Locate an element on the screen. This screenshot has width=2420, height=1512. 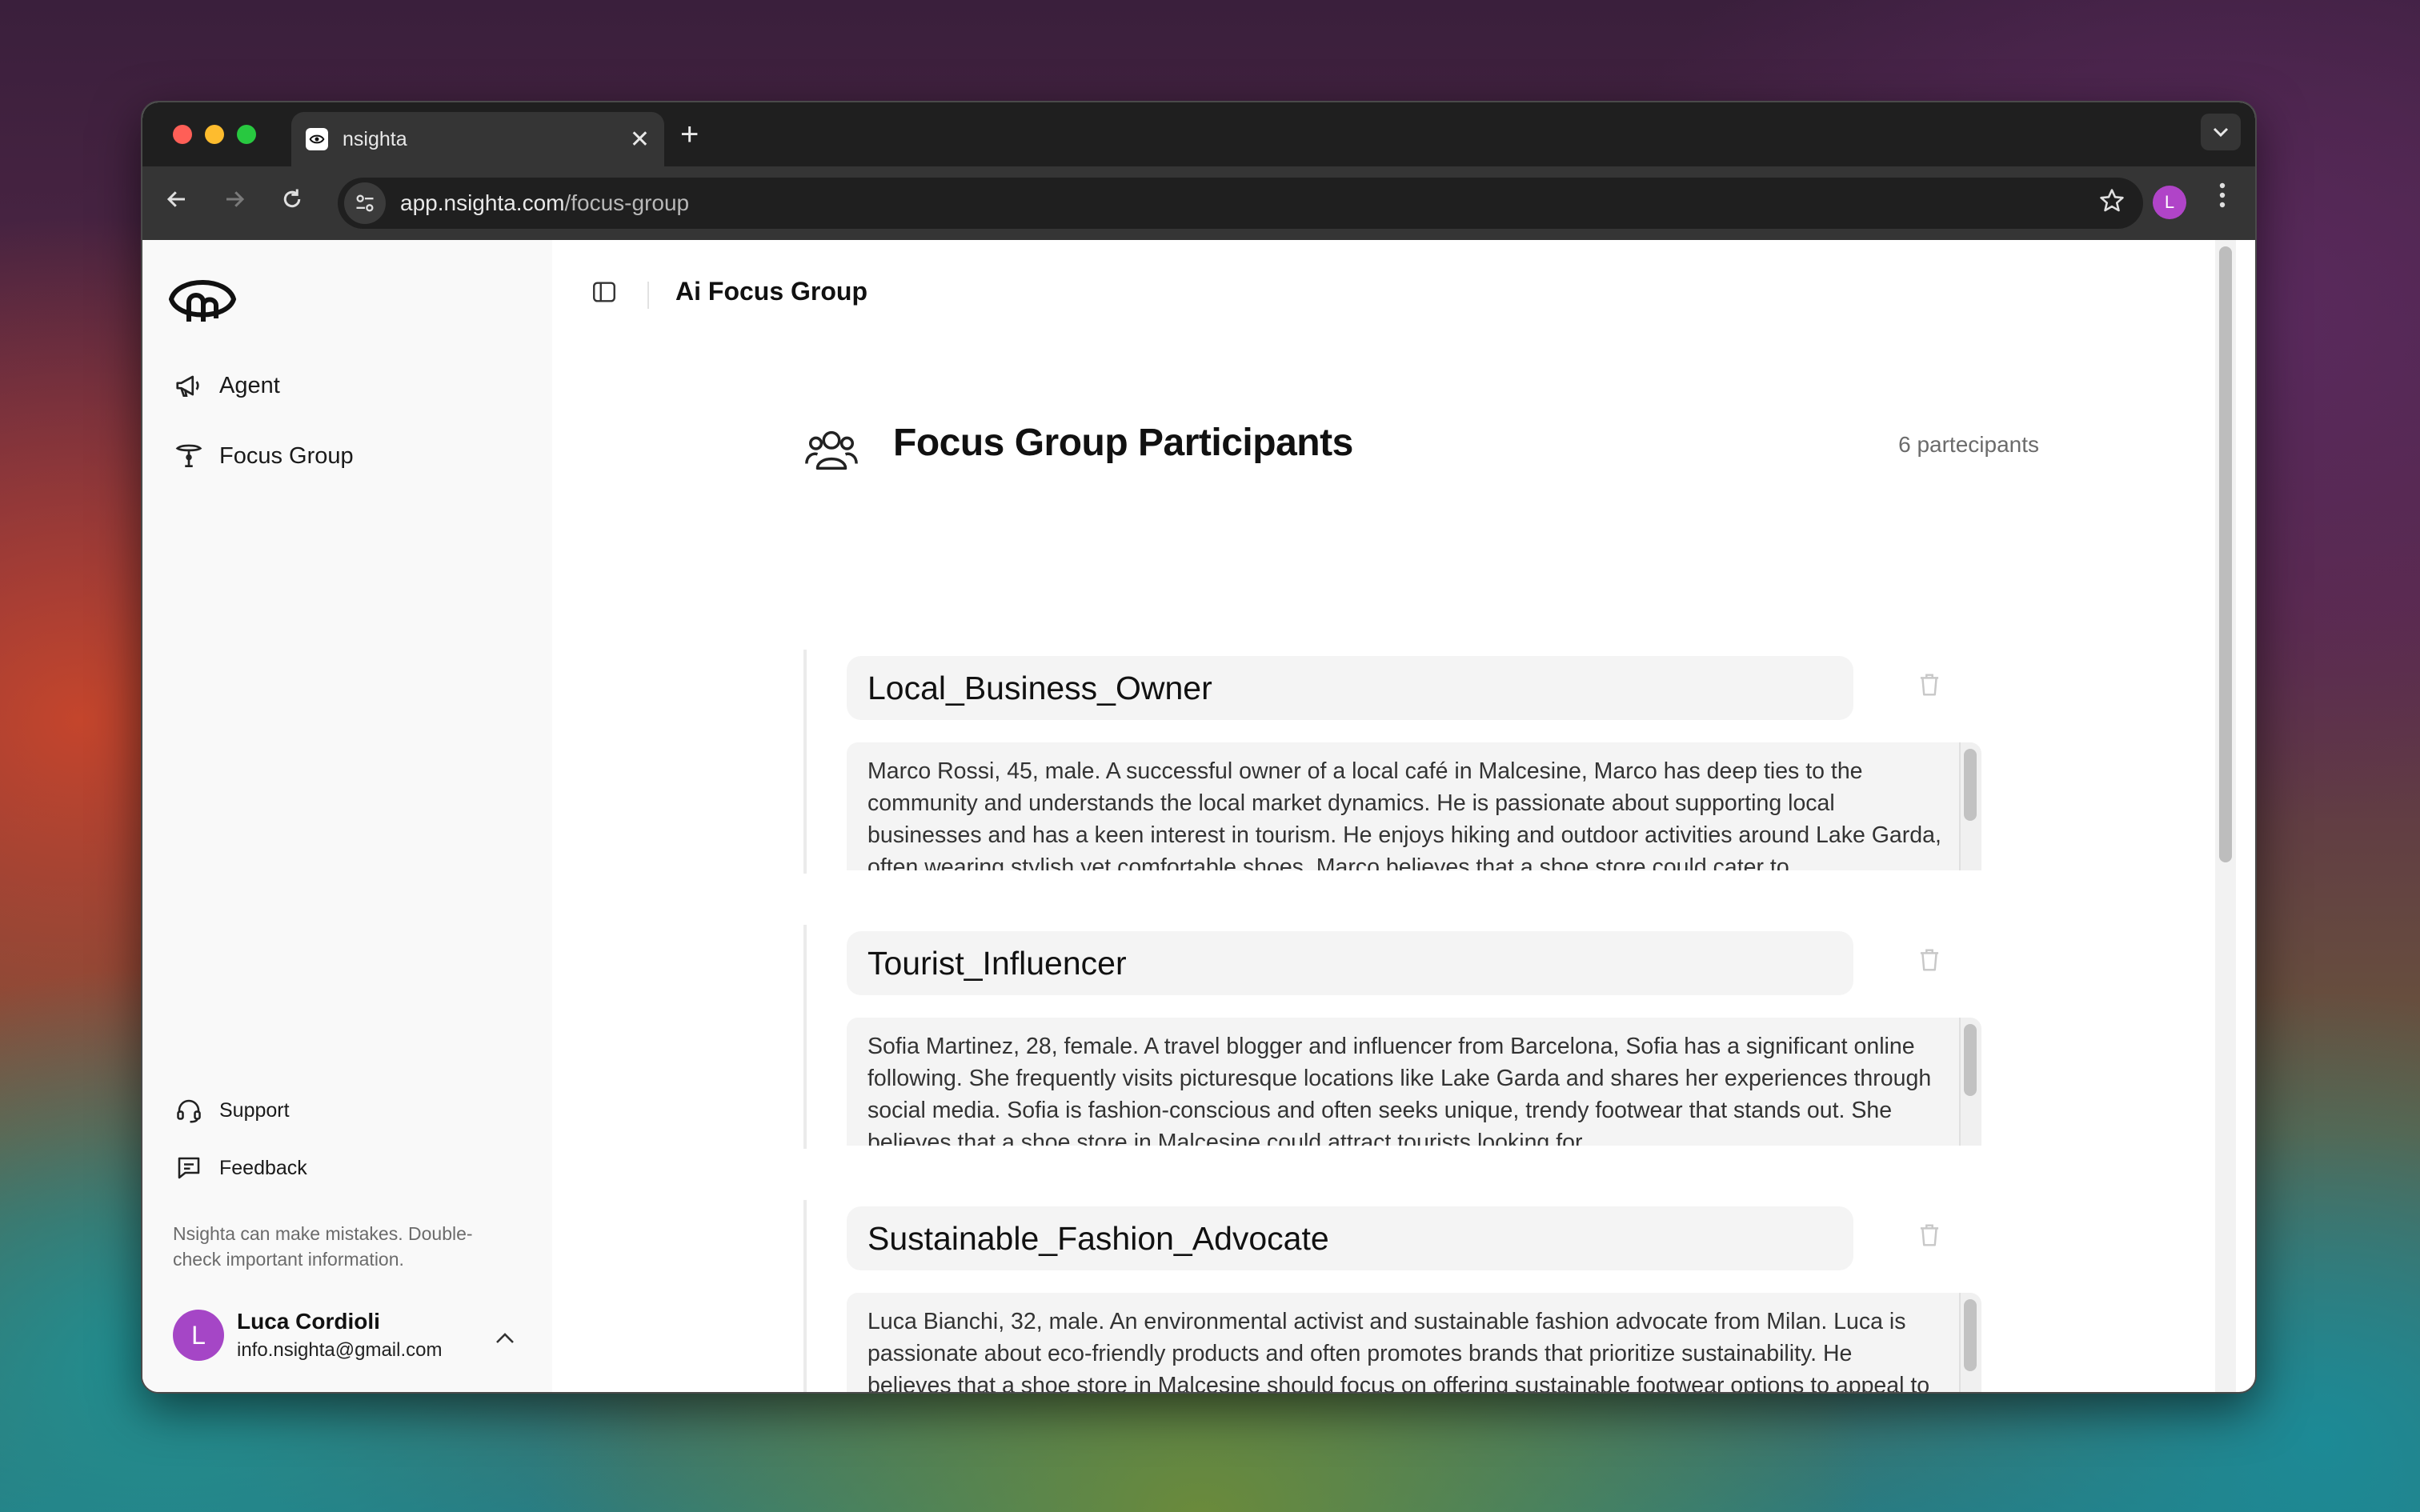
sidebar-item-label: Feedback is located at coordinates (263, 1167).